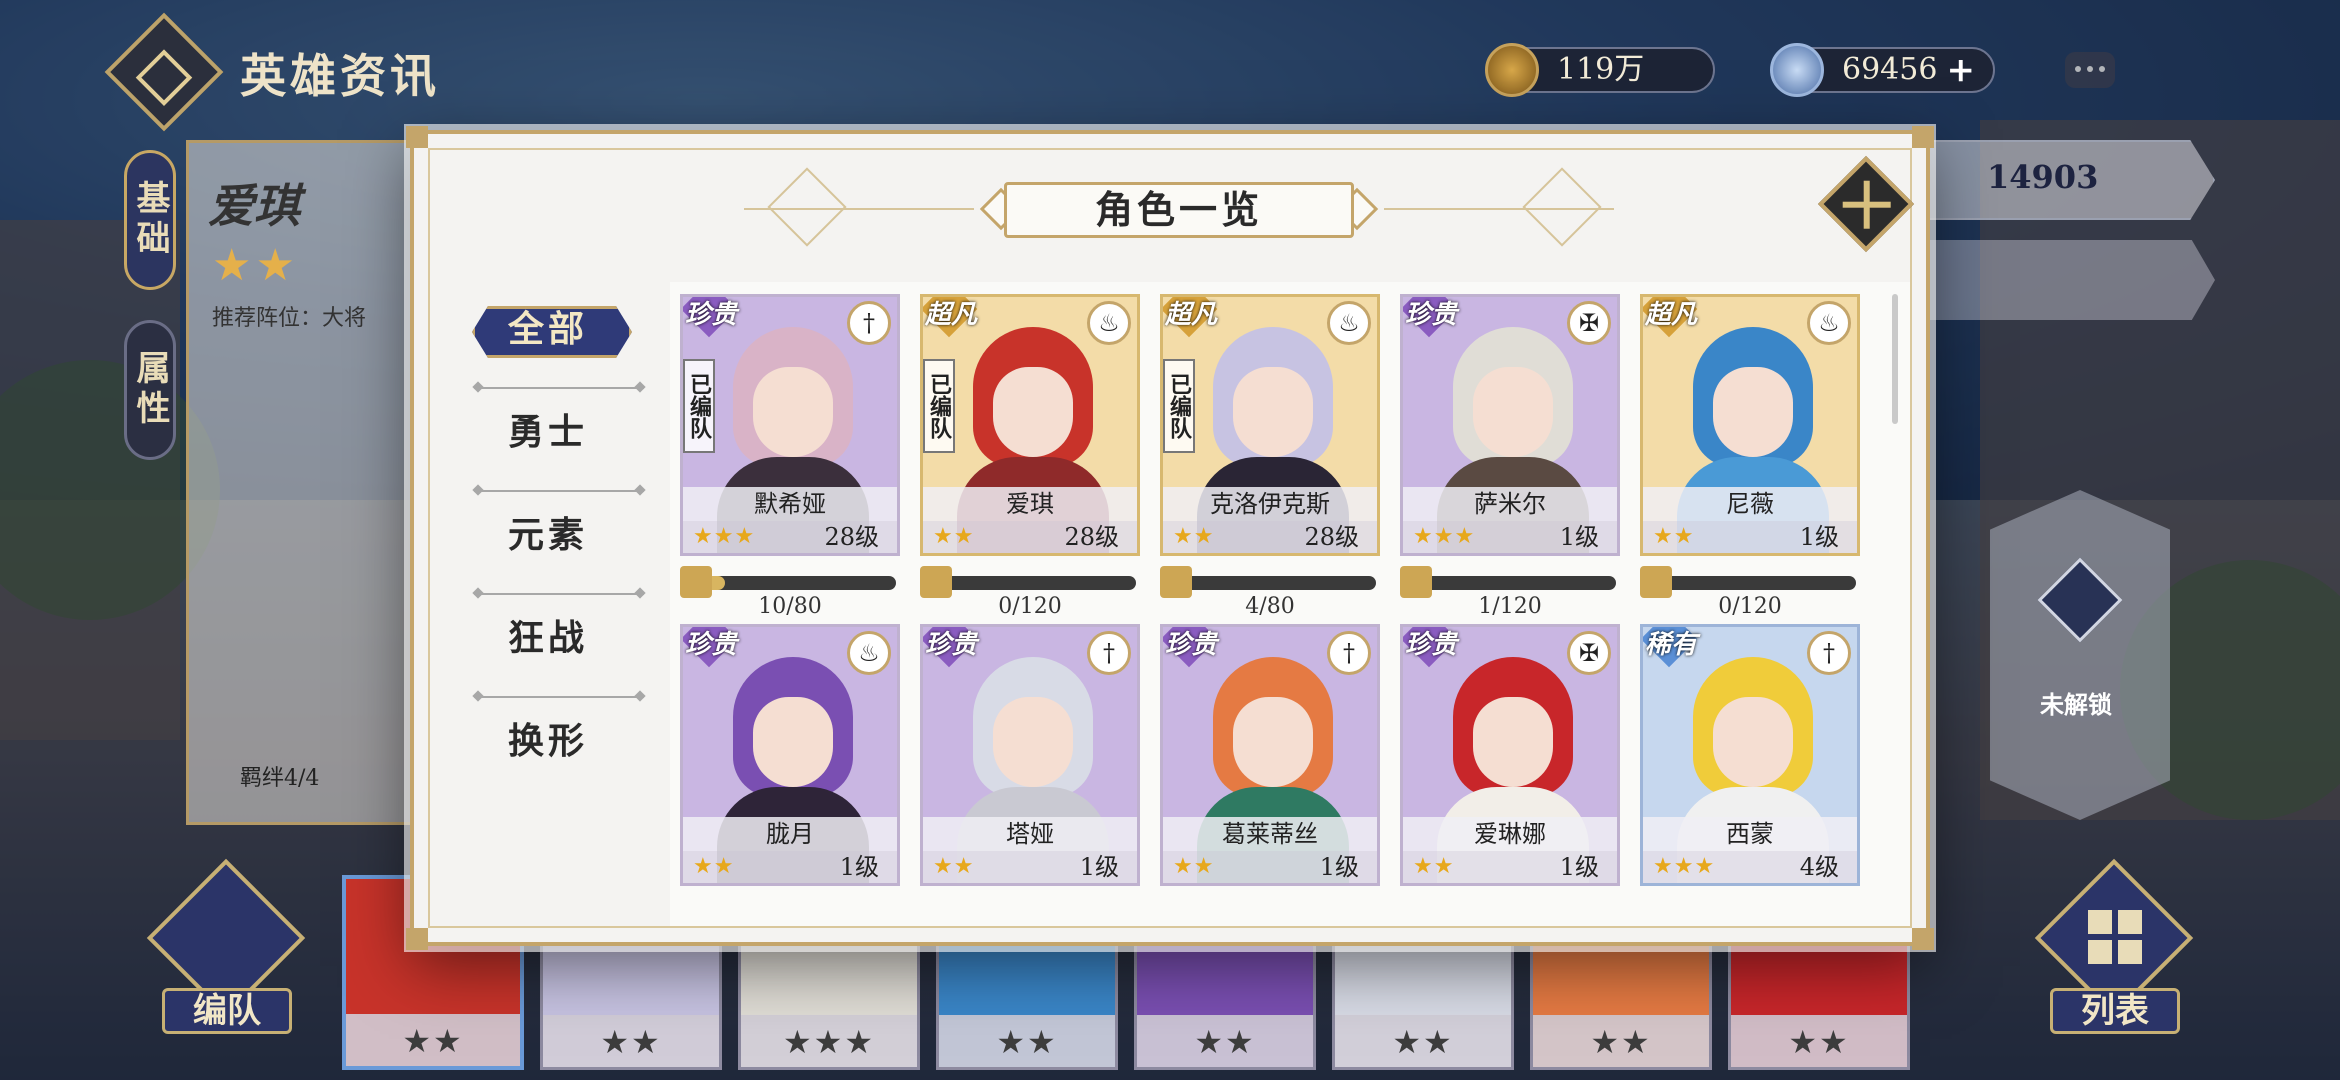 The image size is (2340, 1080). Describe the element at coordinates (279, 776) in the screenshot. I see `bond-label: 羁绊4/4` at that location.